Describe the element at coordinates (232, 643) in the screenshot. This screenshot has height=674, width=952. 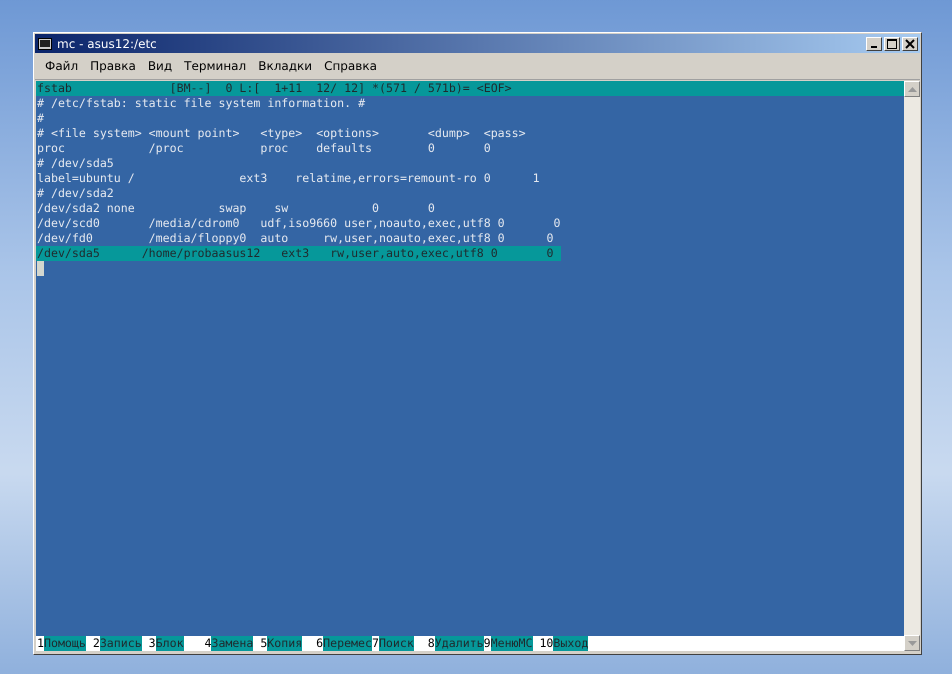
I see `function-key-button: Замена` at that location.